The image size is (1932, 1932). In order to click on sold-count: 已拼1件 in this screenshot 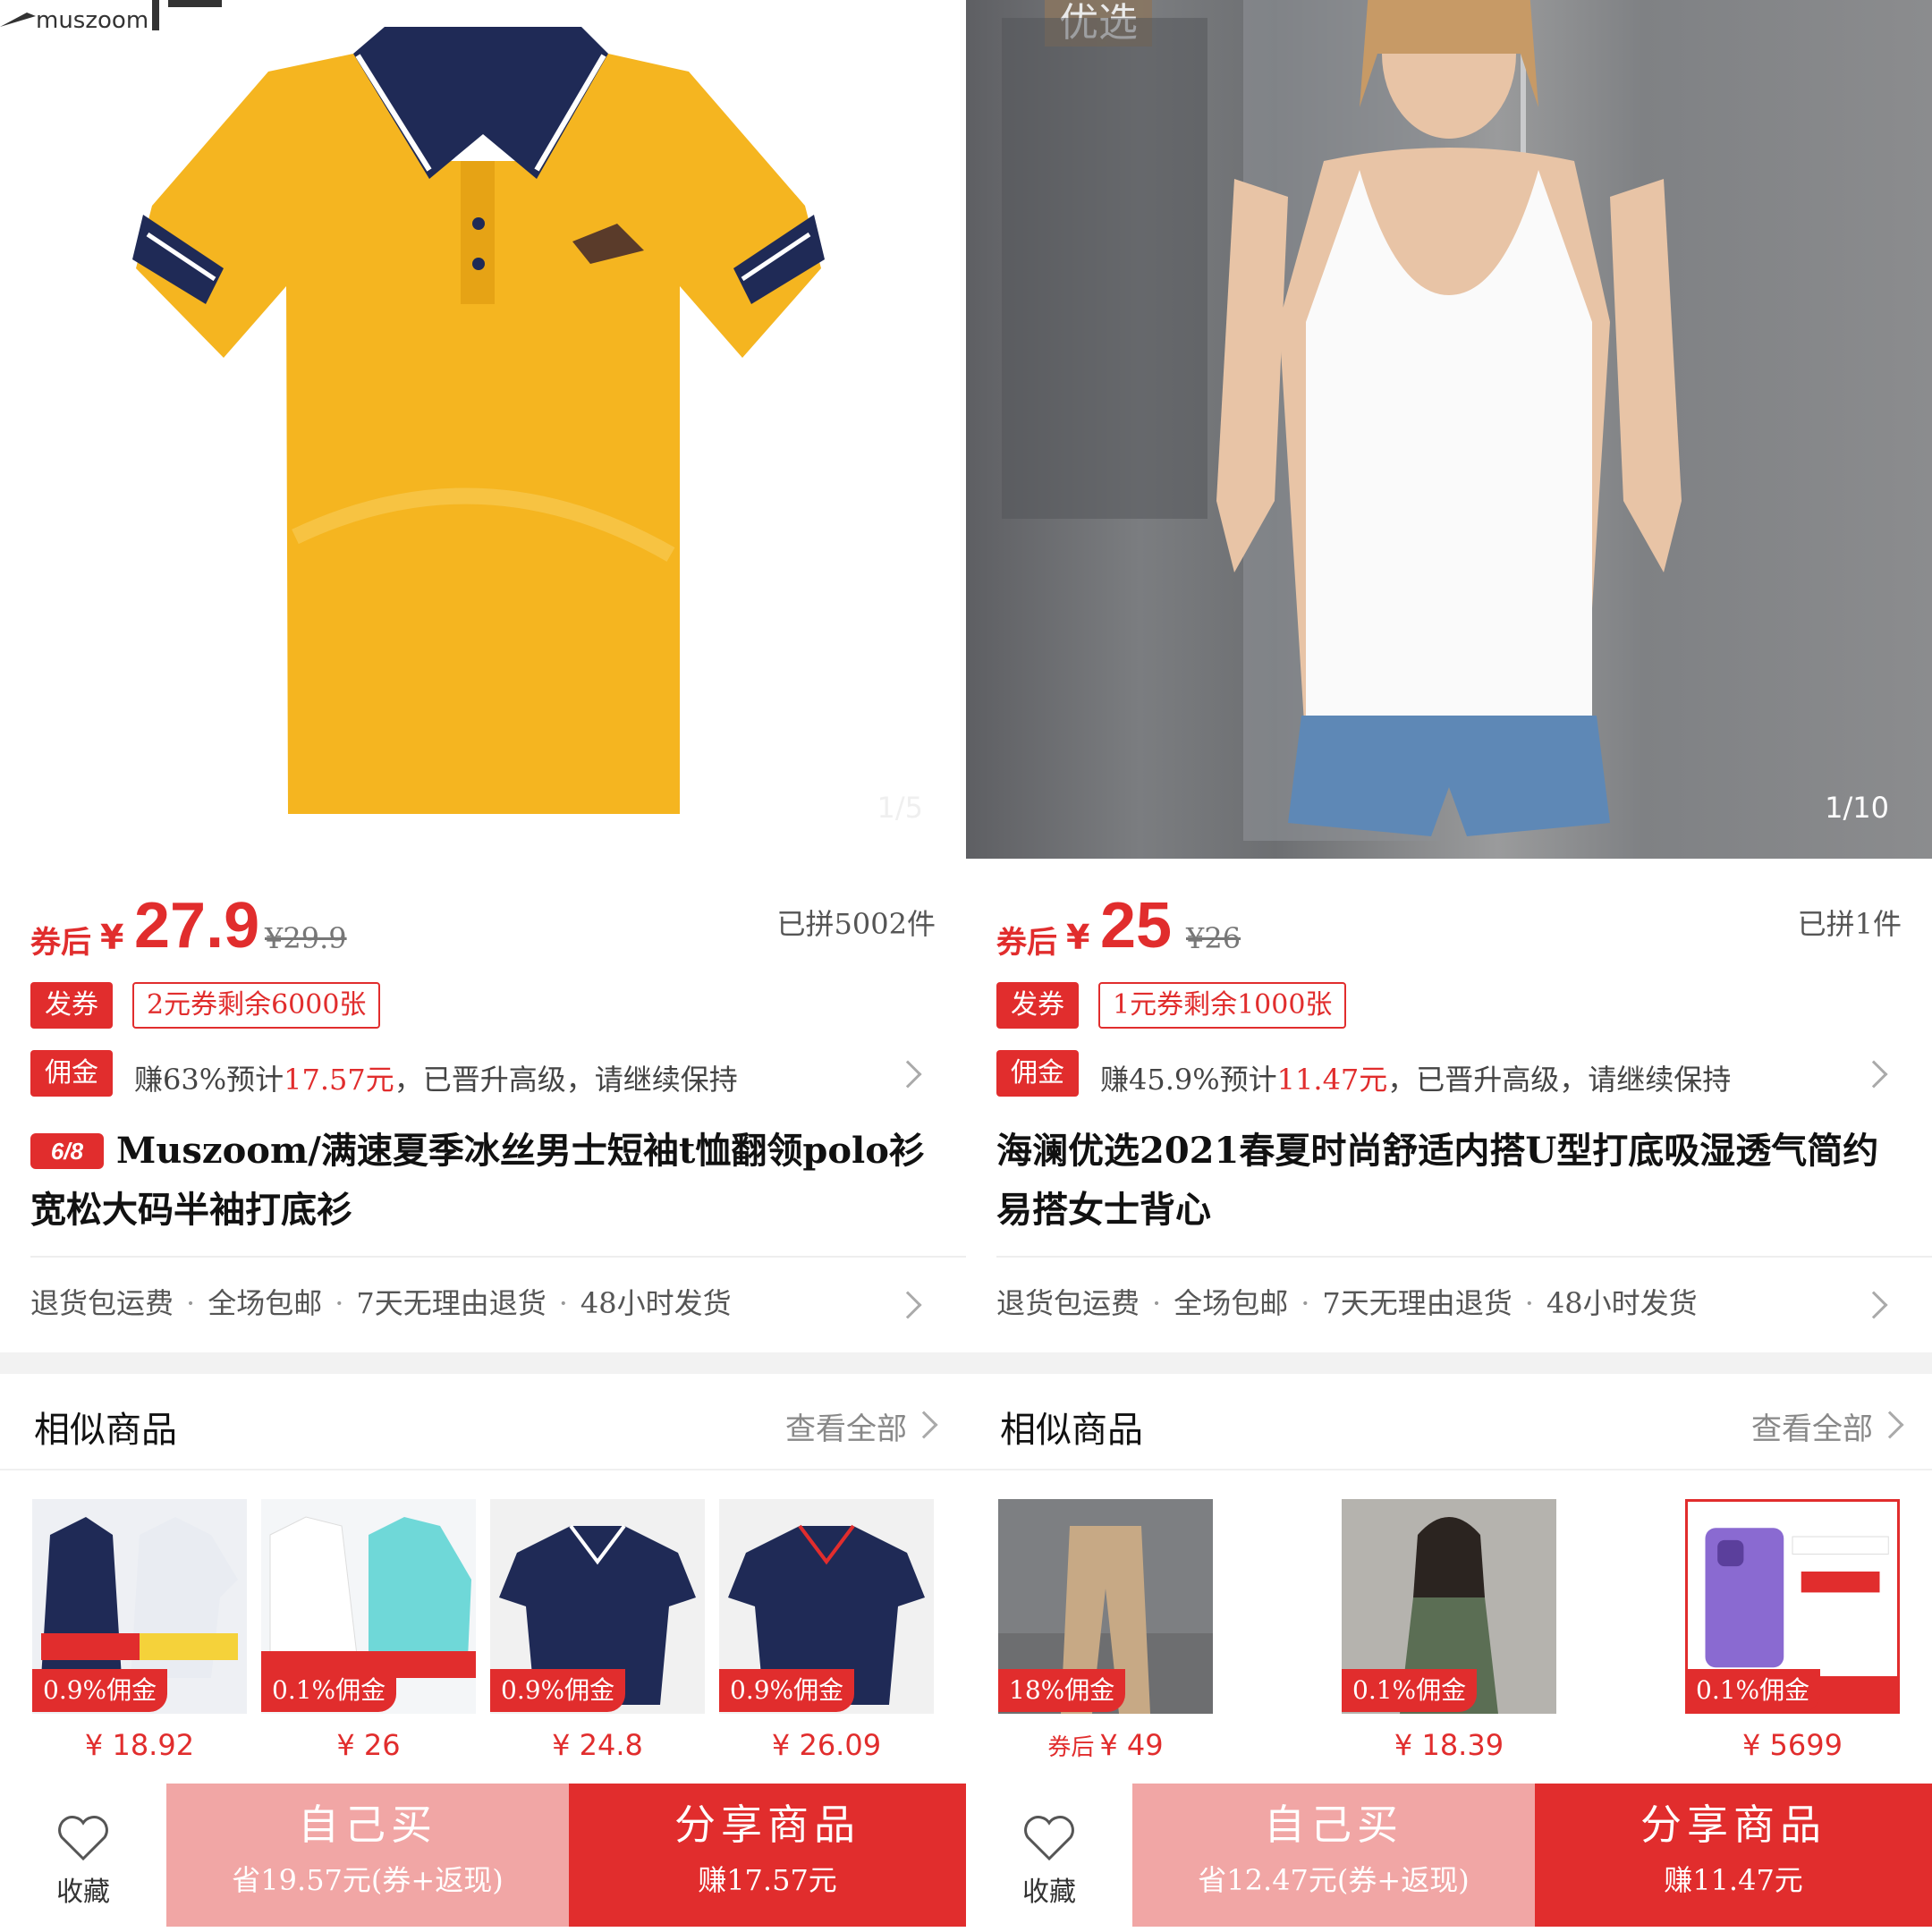, I will do `click(1849, 924)`.